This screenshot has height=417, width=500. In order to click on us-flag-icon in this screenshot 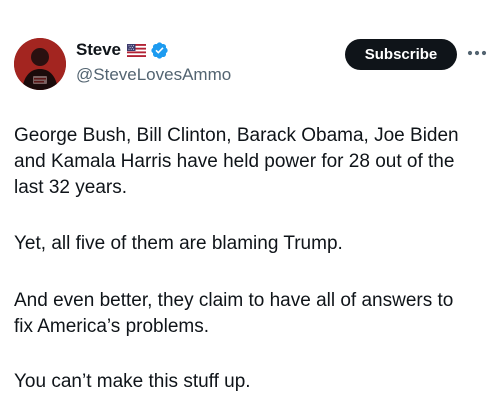, I will do `click(136, 50)`.